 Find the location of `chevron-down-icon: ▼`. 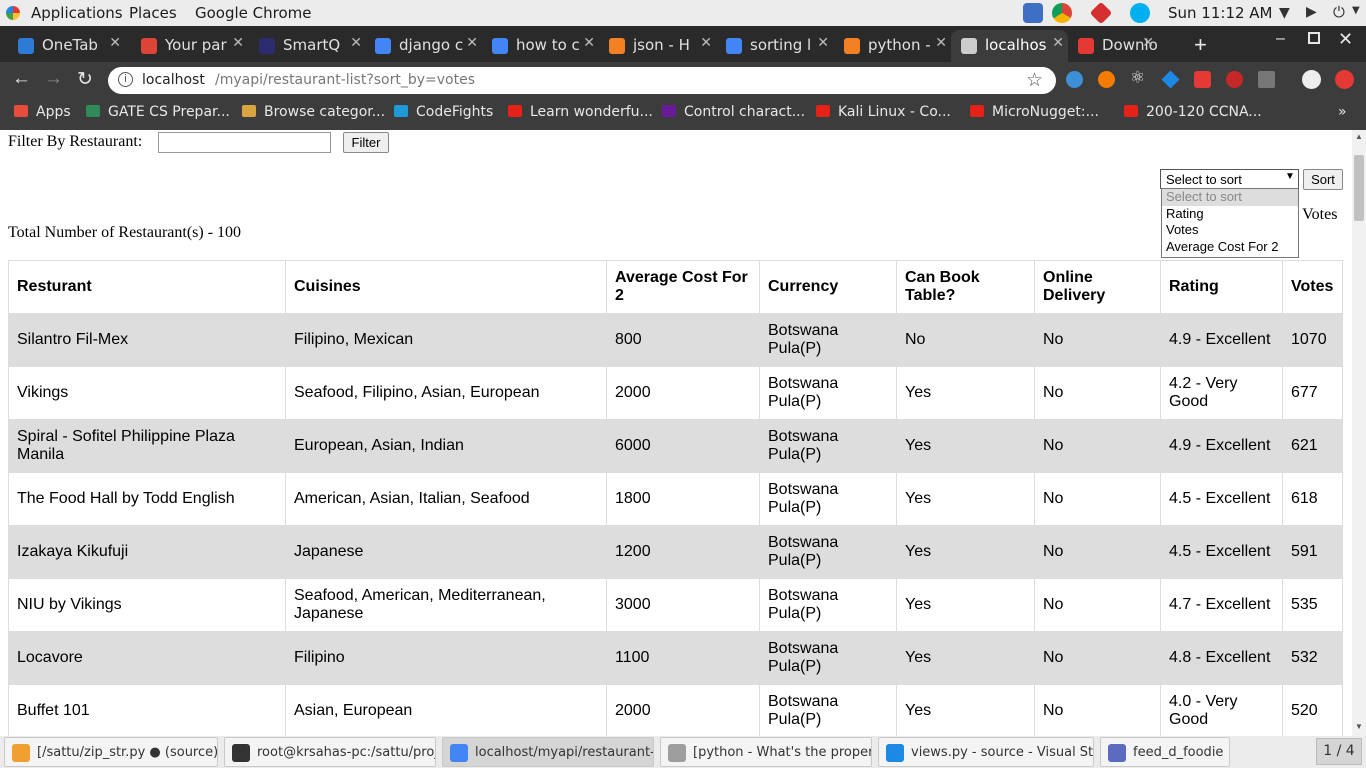

chevron-down-icon: ▼ is located at coordinates (1356, 10).